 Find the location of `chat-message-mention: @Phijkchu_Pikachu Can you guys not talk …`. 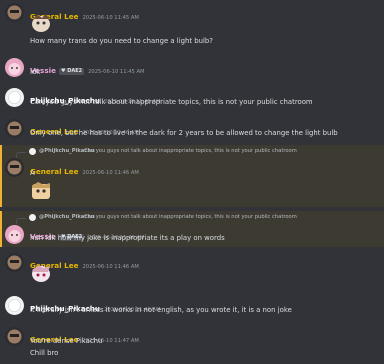

chat-message-mention: @Phijkchu_Pikachu Can you guys not talk … is located at coordinates (192, 229).